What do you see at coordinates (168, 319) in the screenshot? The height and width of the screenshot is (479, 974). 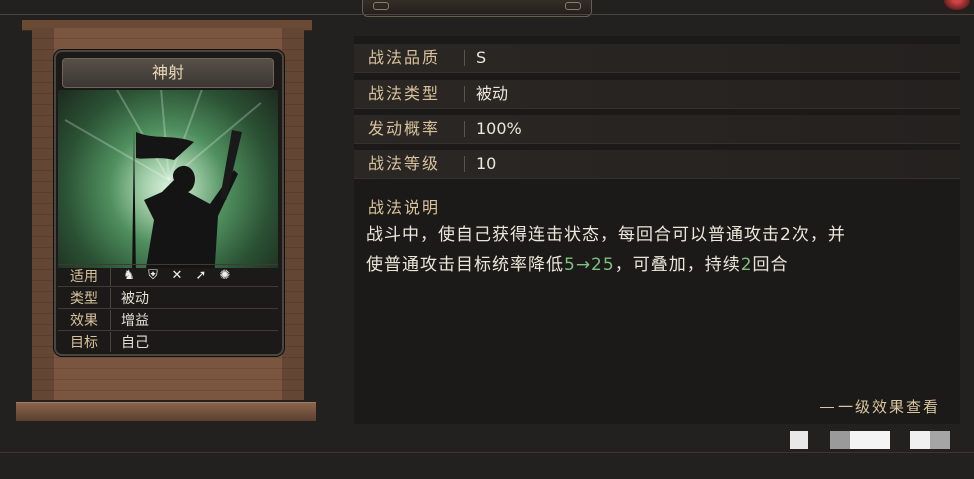 I see `card-row-effect: 效果 增益` at bounding box center [168, 319].